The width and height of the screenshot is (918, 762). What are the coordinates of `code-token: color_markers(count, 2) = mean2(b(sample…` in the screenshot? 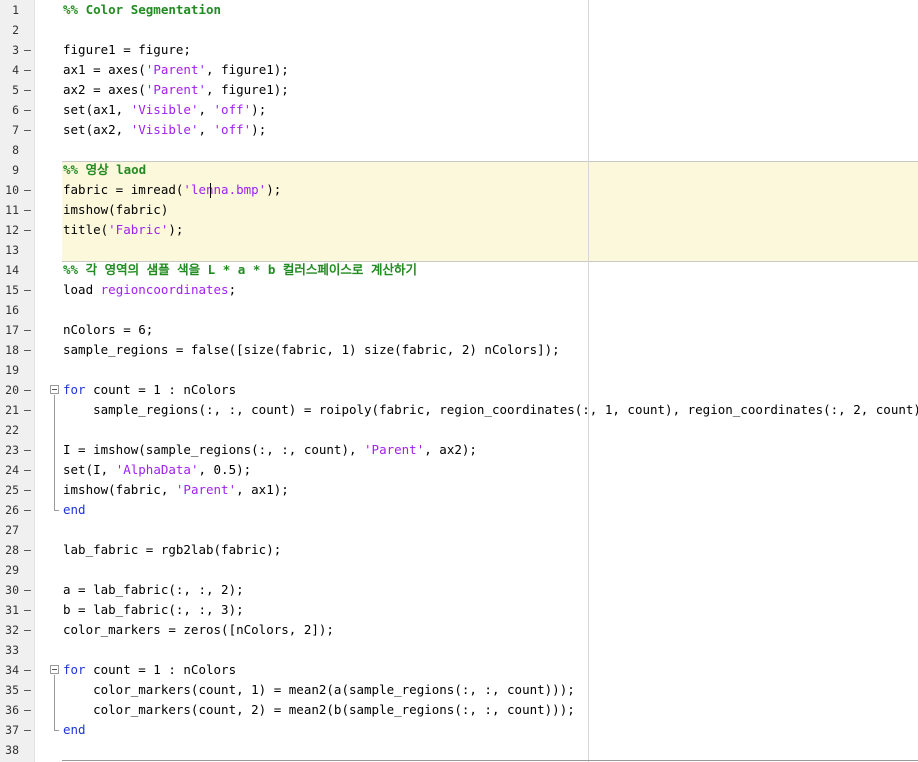 It's located at (319, 709).